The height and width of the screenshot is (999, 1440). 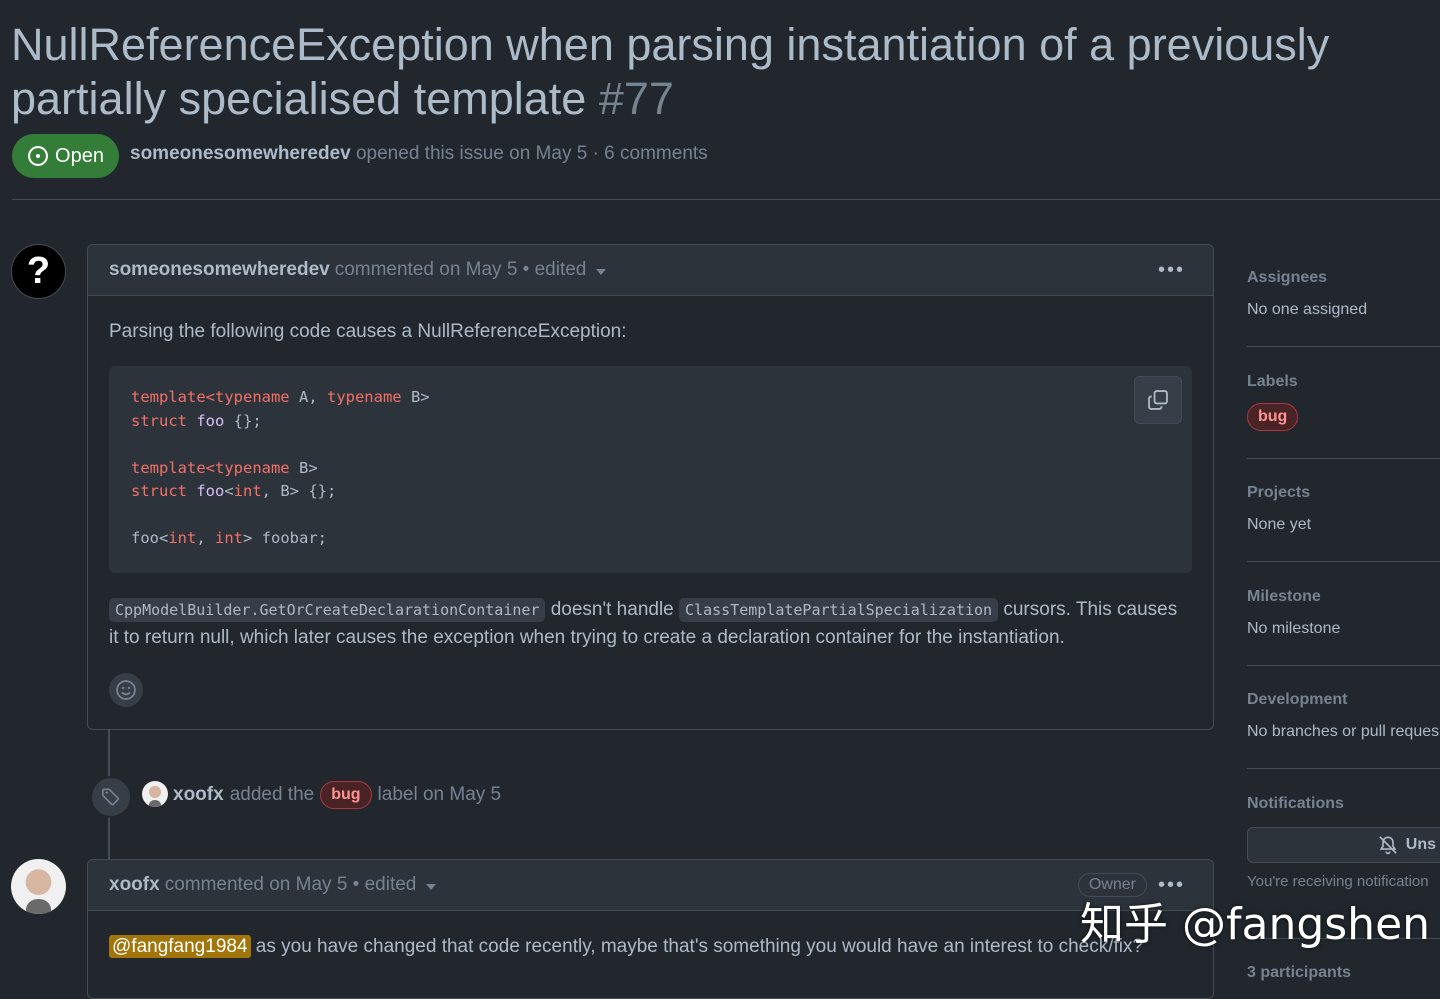 I want to click on timeline-event: xoofx added the bug label on May 5, so click(x=337, y=795).